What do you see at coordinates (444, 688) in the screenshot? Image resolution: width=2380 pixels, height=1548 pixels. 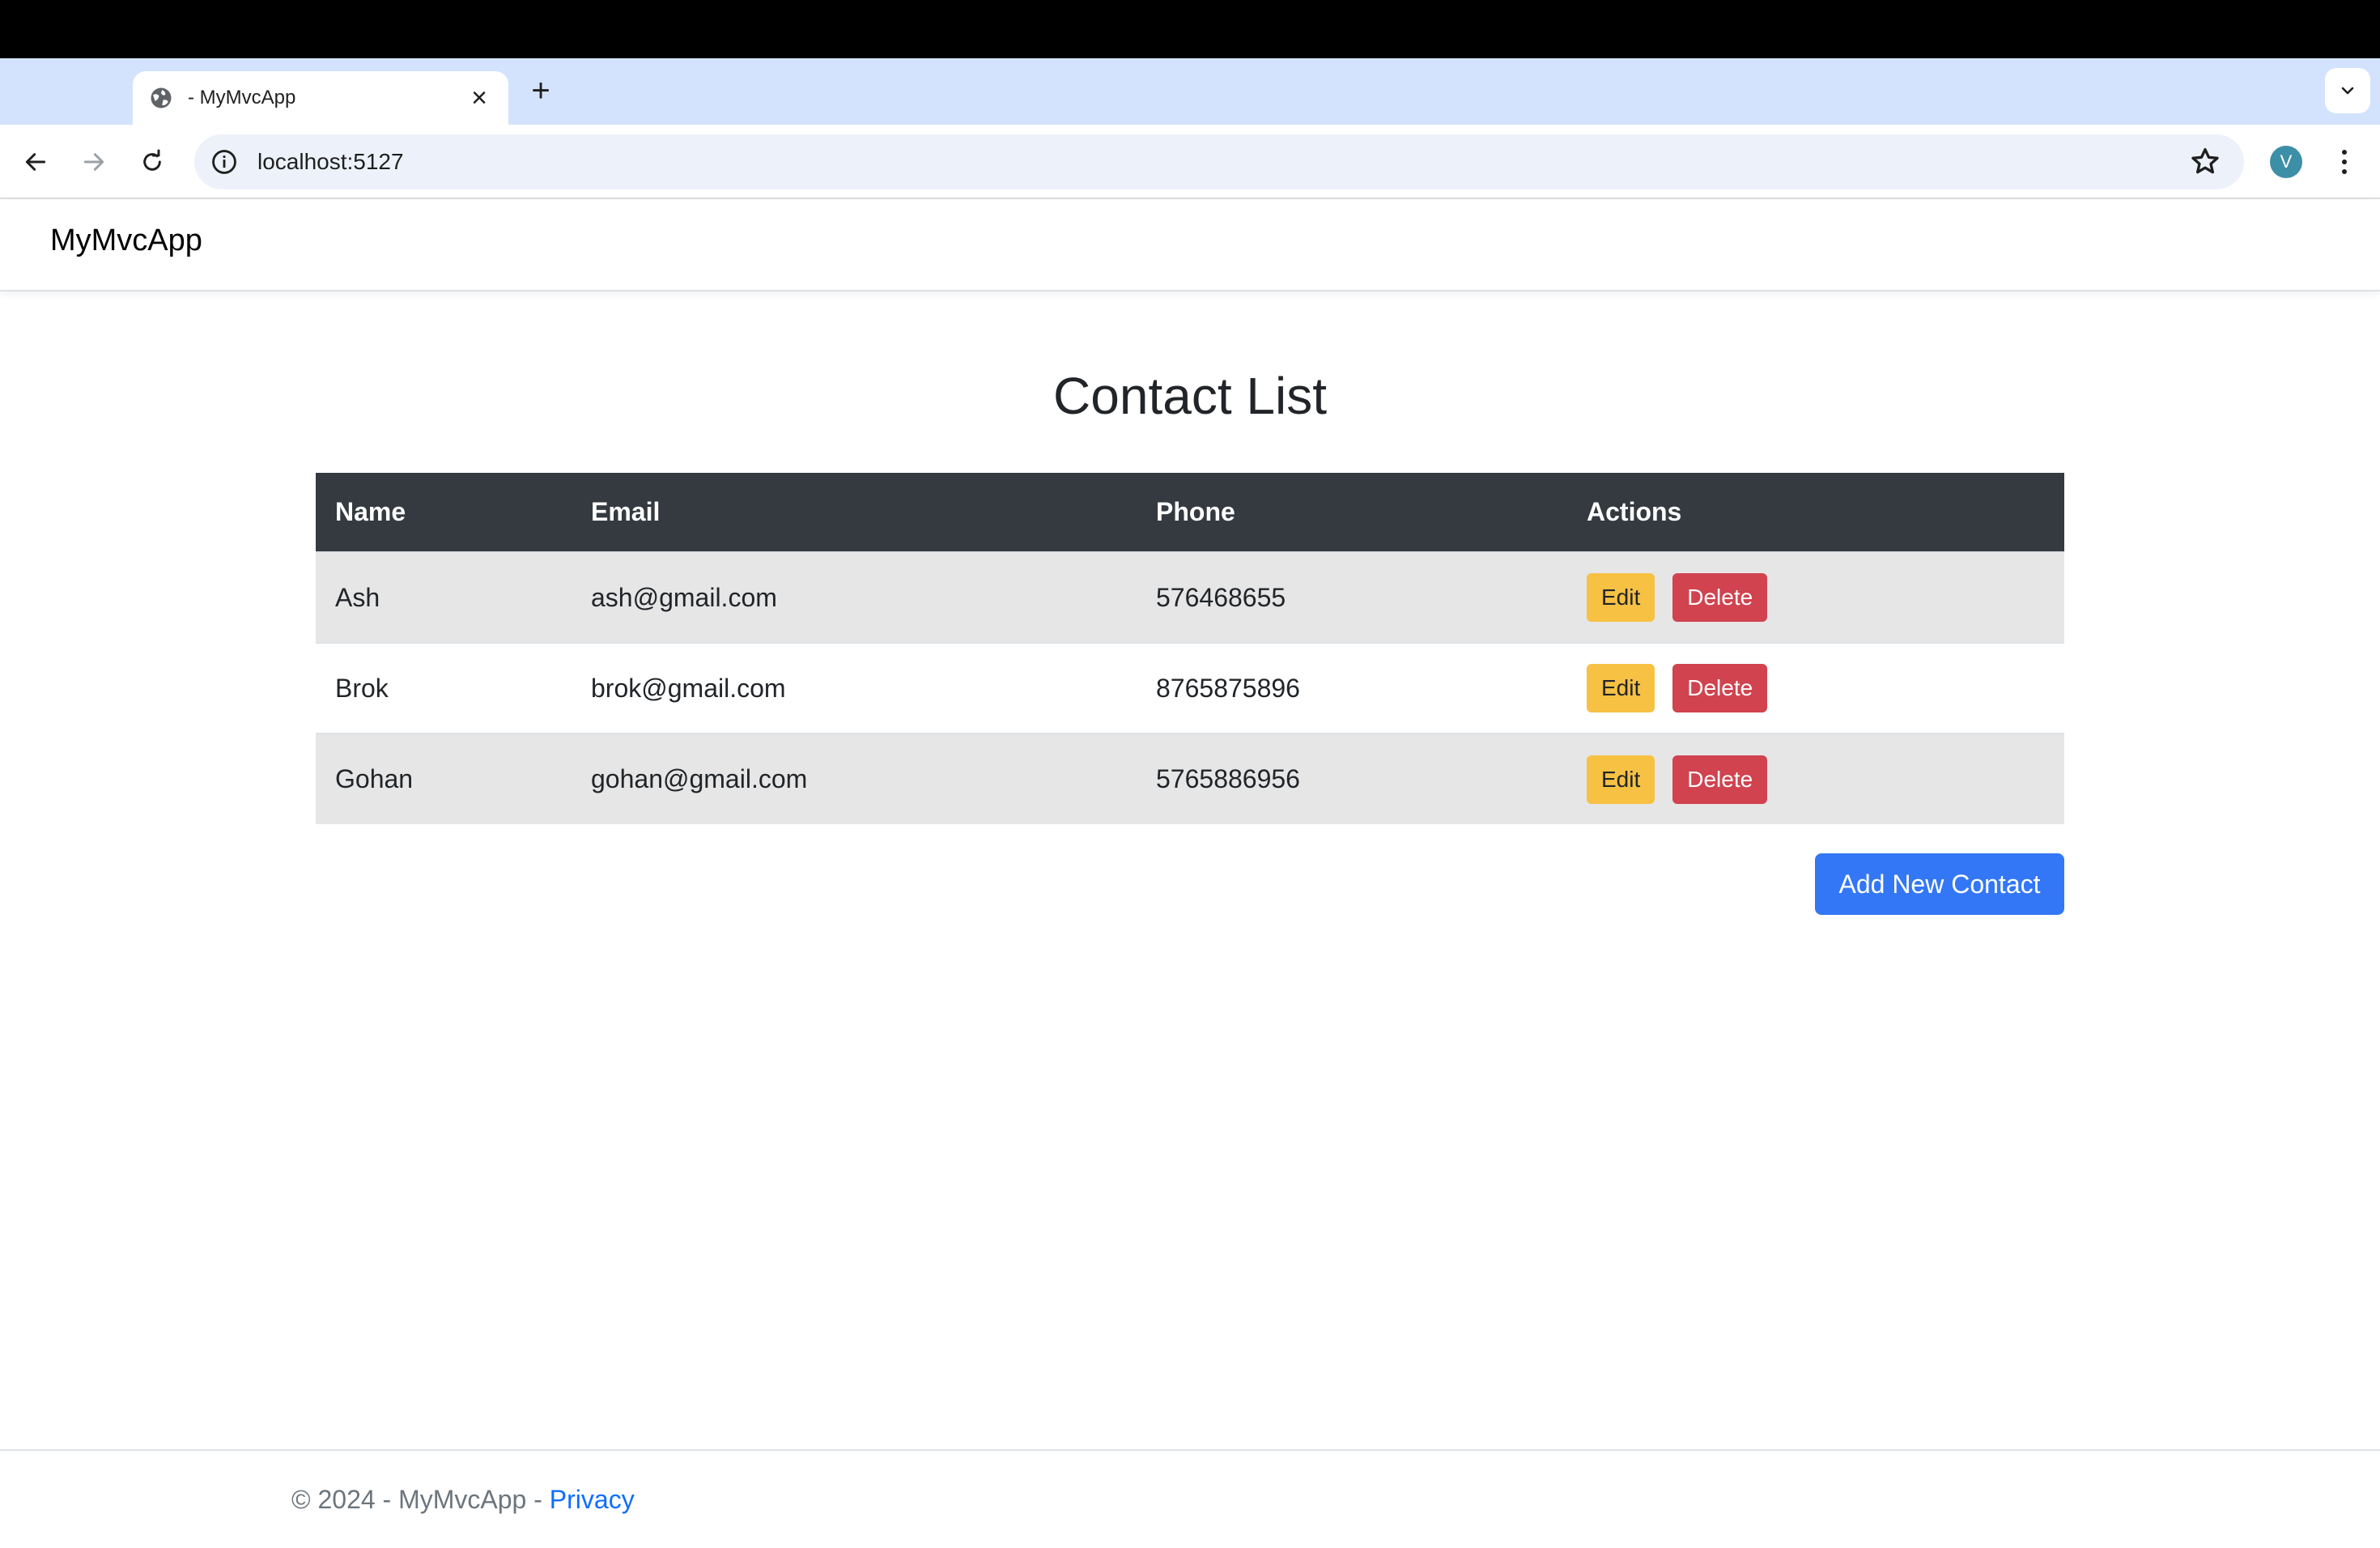 I see `contact-name: Brok` at bounding box center [444, 688].